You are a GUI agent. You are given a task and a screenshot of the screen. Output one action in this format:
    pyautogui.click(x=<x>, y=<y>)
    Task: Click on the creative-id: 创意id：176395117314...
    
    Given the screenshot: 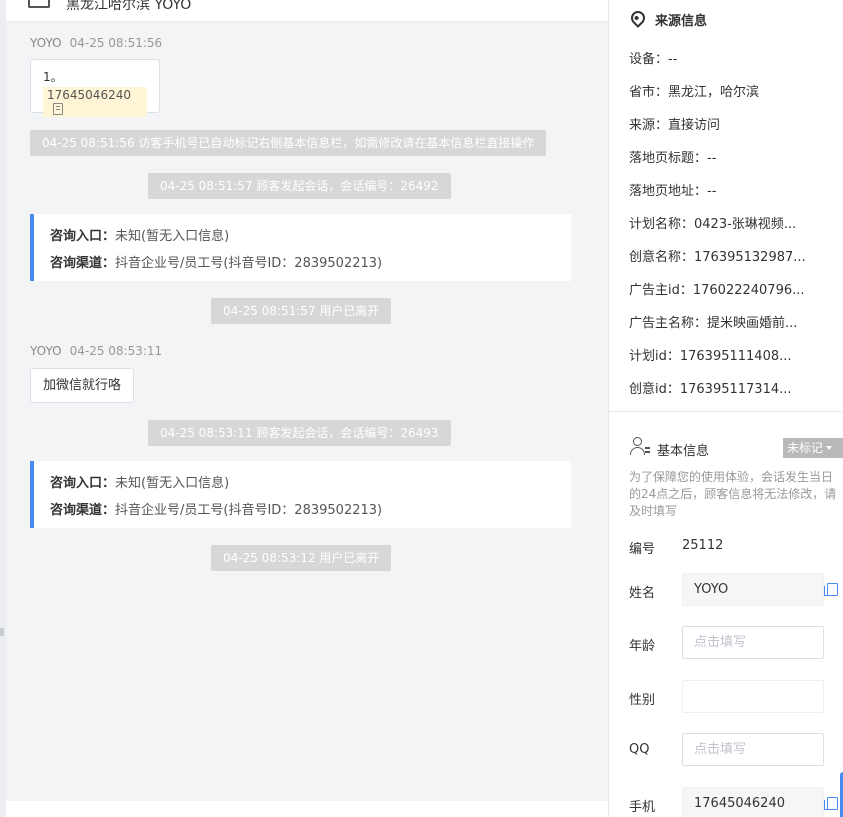 What is the action you would take?
    pyautogui.click(x=710, y=389)
    